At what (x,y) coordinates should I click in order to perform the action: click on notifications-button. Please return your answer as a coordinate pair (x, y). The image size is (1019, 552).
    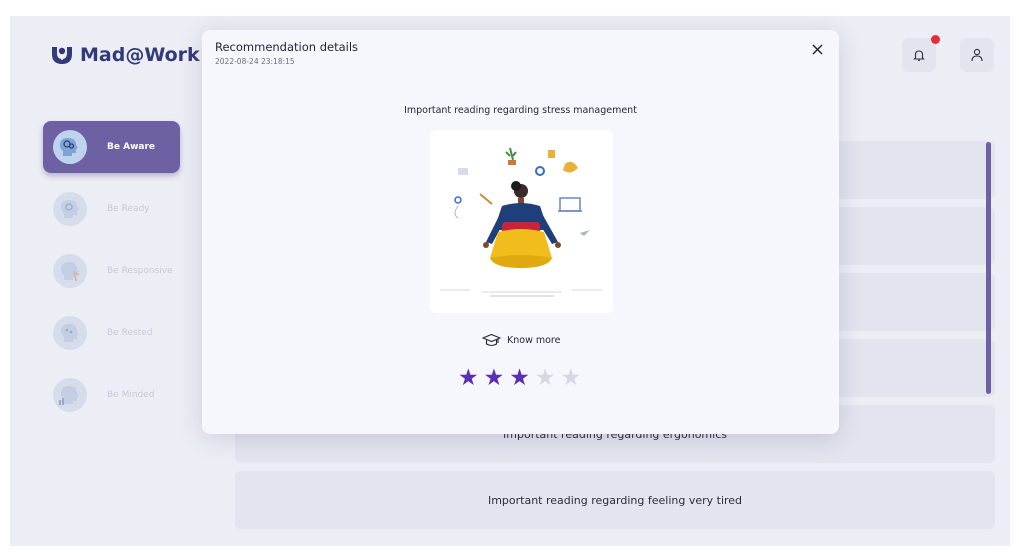
    Looking at the image, I should click on (921, 53).